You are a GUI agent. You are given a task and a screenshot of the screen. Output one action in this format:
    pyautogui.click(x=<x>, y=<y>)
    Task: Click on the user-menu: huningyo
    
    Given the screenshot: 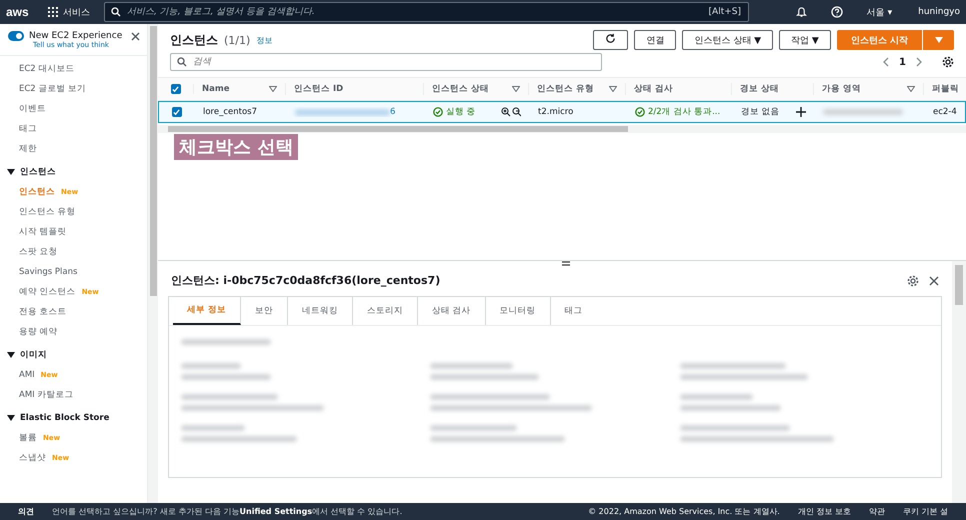 What is the action you would take?
    pyautogui.click(x=939, y=12)
    